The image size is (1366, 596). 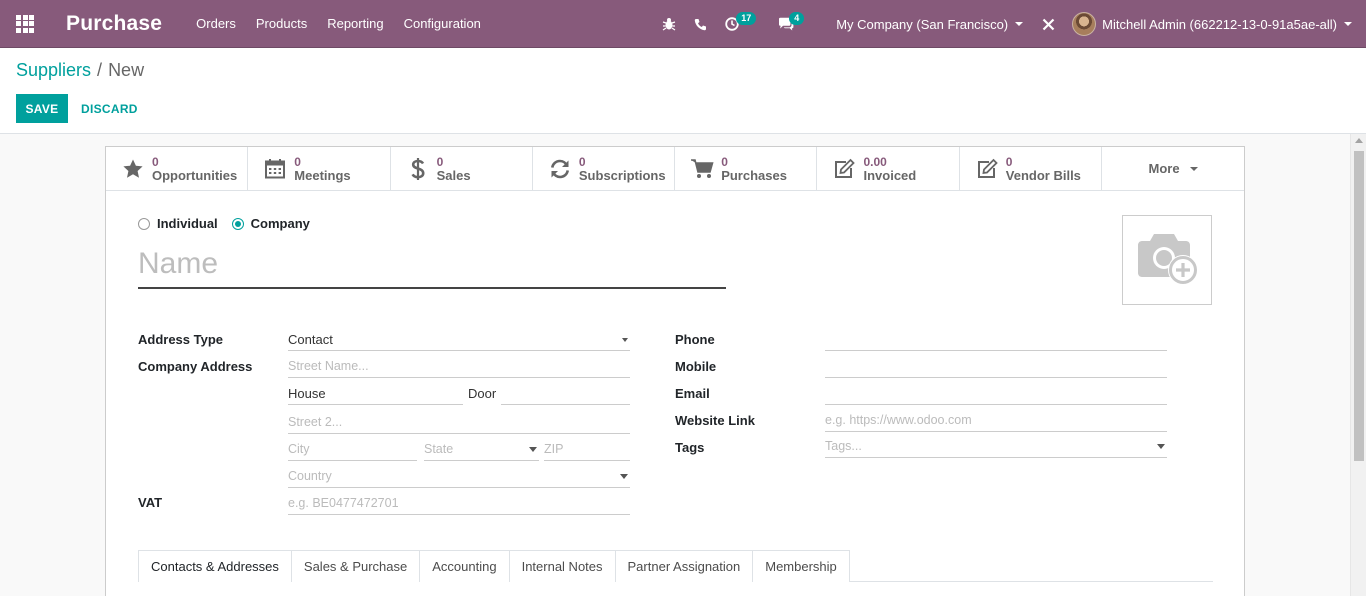 What do you see at coordinates (126, 70) in the screenshot?
I see `breadcrumb-current: New` at bounding box center [126, 70].